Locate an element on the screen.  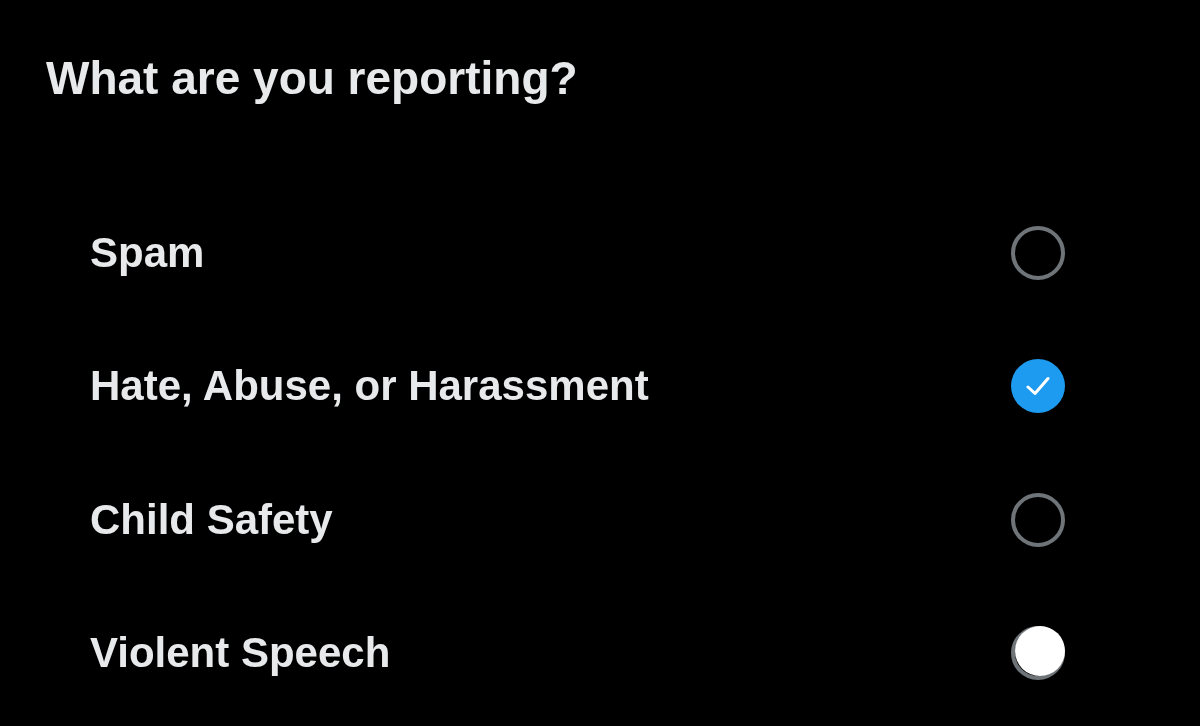
option-label: Child Safety is located at coordinates (211, 519).